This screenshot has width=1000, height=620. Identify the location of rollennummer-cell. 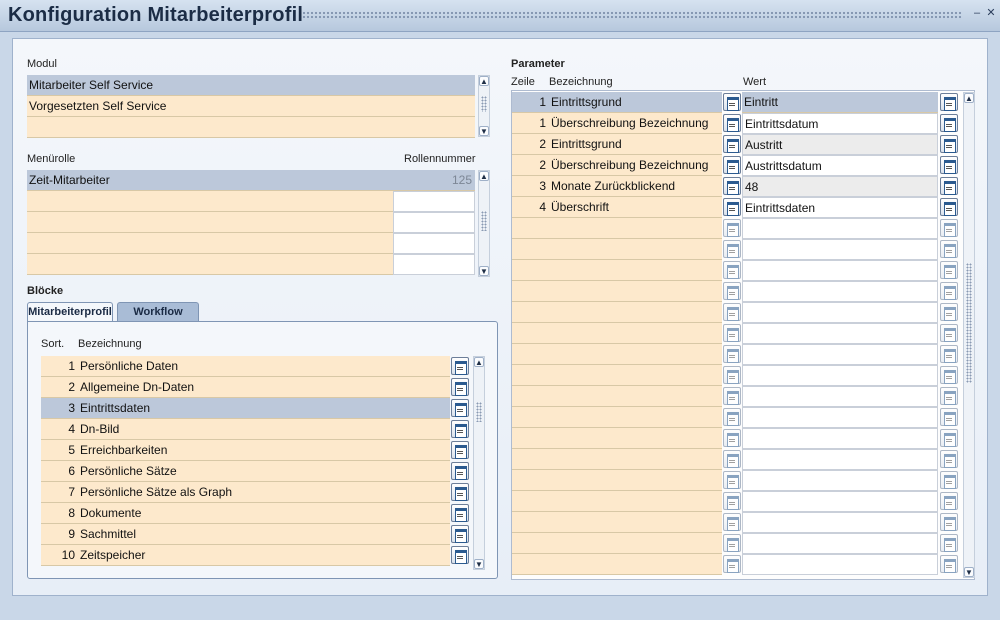
(434, 201).